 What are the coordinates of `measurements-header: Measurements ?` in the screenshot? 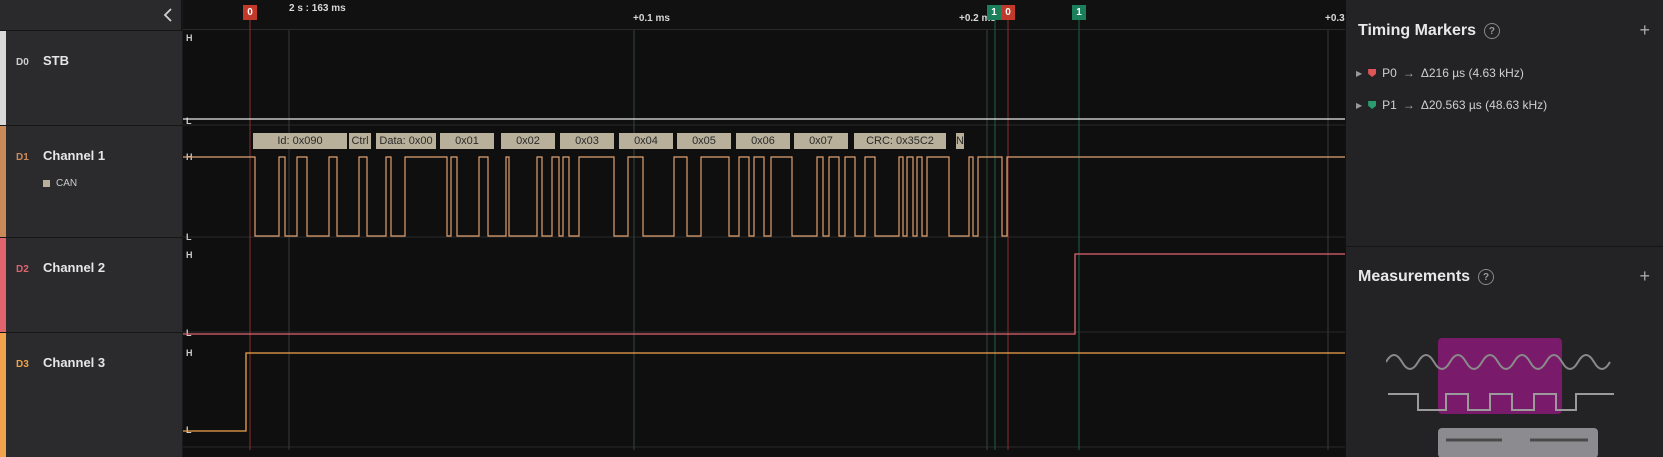 It's located at (1426, 277).